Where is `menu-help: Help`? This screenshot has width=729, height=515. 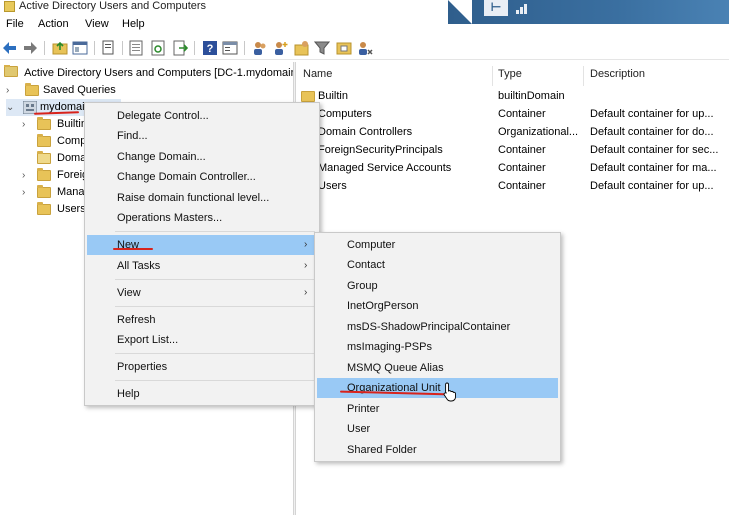 menu-help: Help is located at coordinates (133, 24).